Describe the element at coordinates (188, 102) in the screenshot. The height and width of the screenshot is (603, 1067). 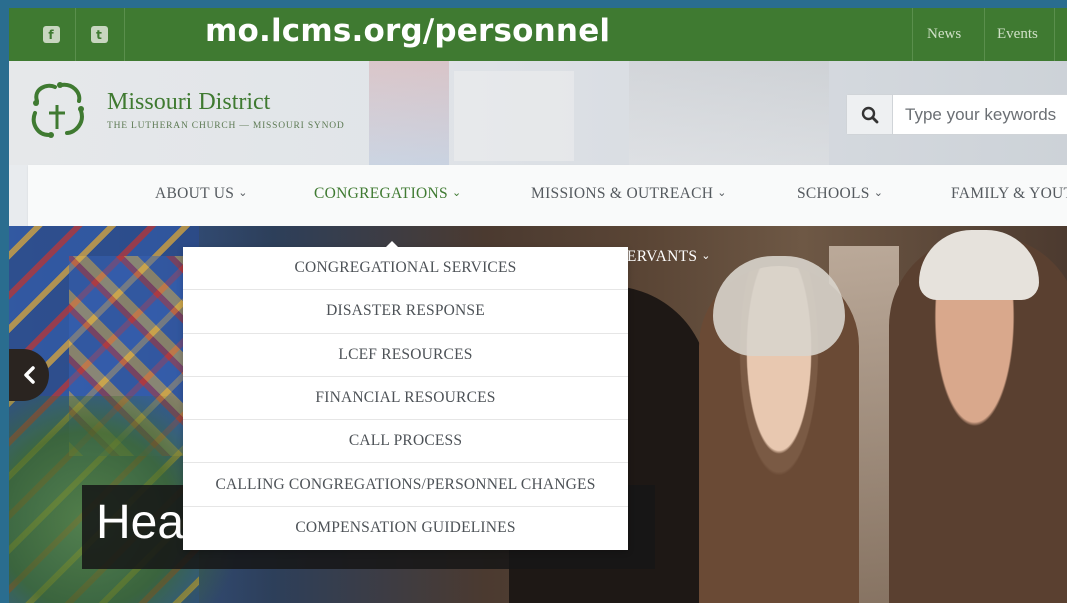
I see `brand-title: Missouri District` at that location.